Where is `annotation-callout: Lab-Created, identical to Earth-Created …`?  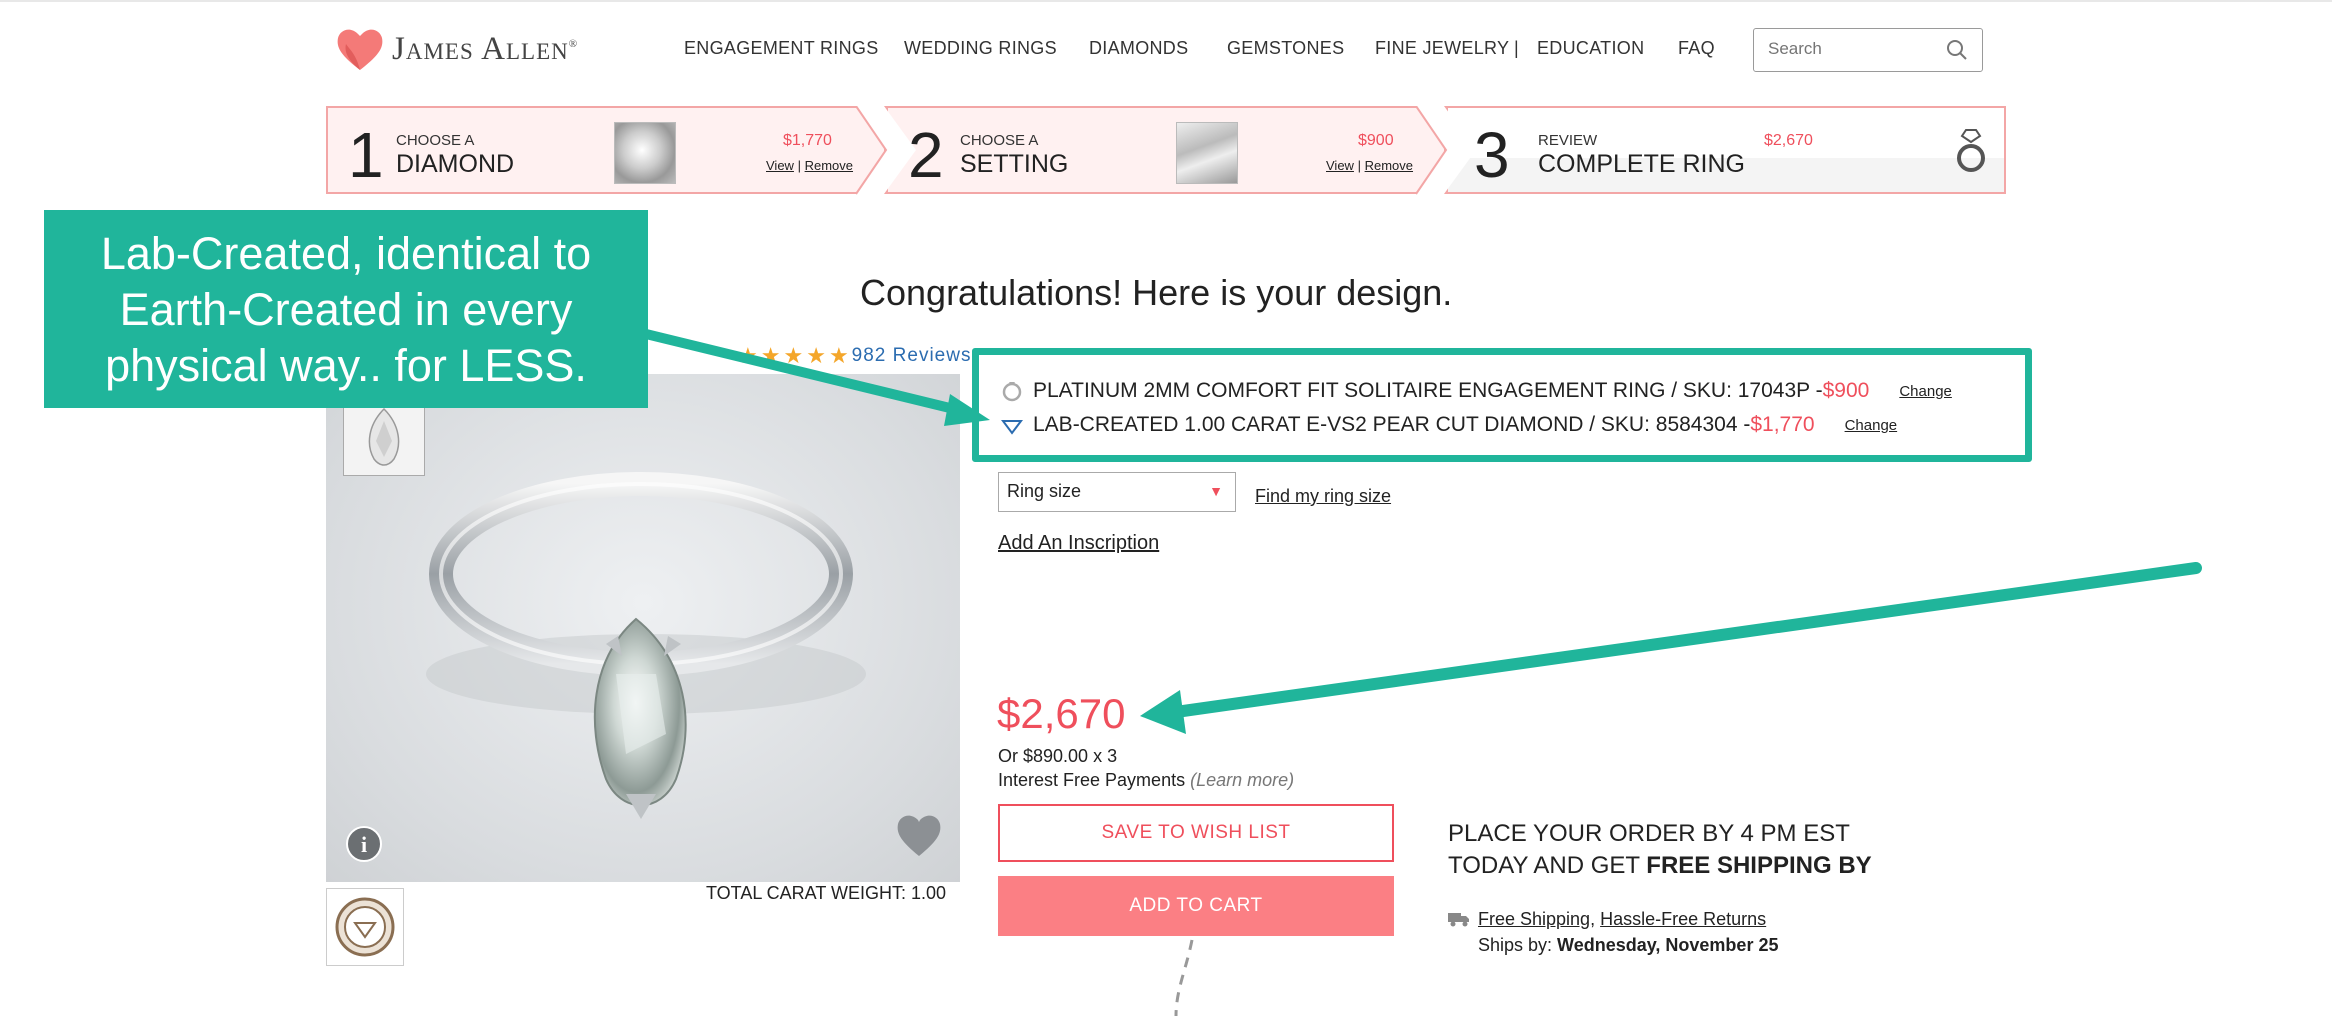
annotation-callout: Lab-Created, identical to Earth-Created … is located at coordinates (346, 309).